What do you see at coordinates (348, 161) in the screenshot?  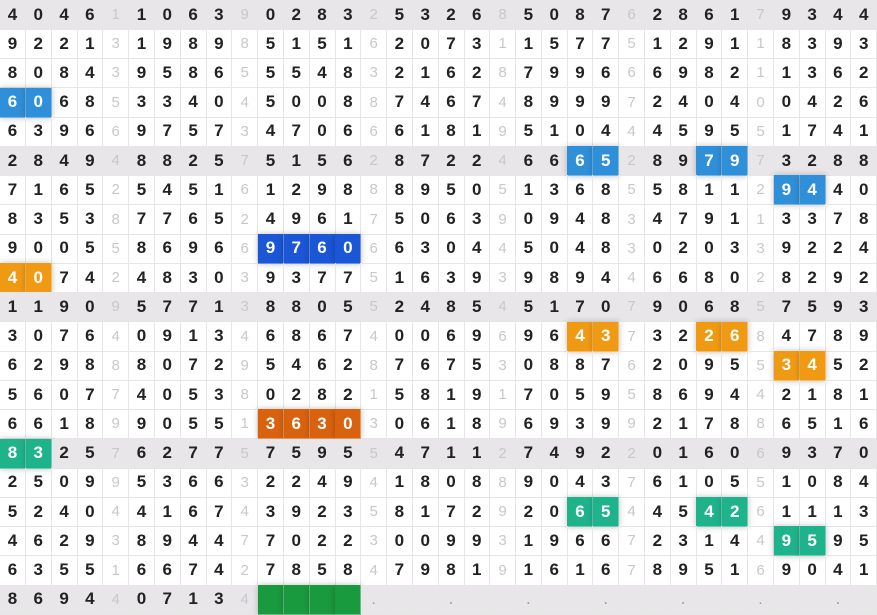 I see `grid-cell-r5-c13: 6` at bounding box center [348, 161].